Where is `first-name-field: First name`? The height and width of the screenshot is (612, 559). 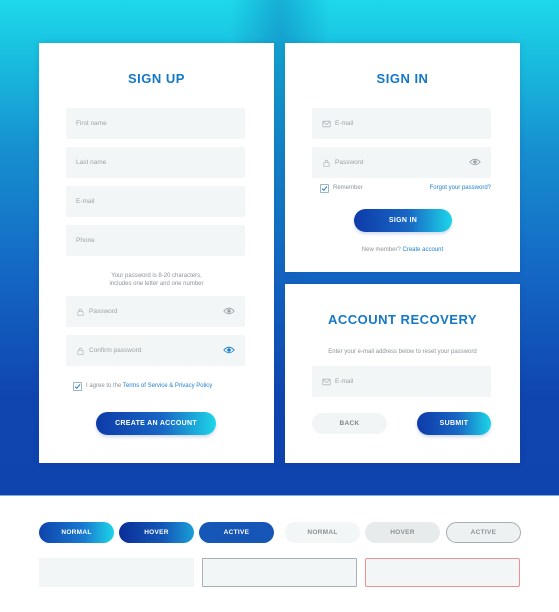
first-name-field: First name is located at coordinates (155, 123).